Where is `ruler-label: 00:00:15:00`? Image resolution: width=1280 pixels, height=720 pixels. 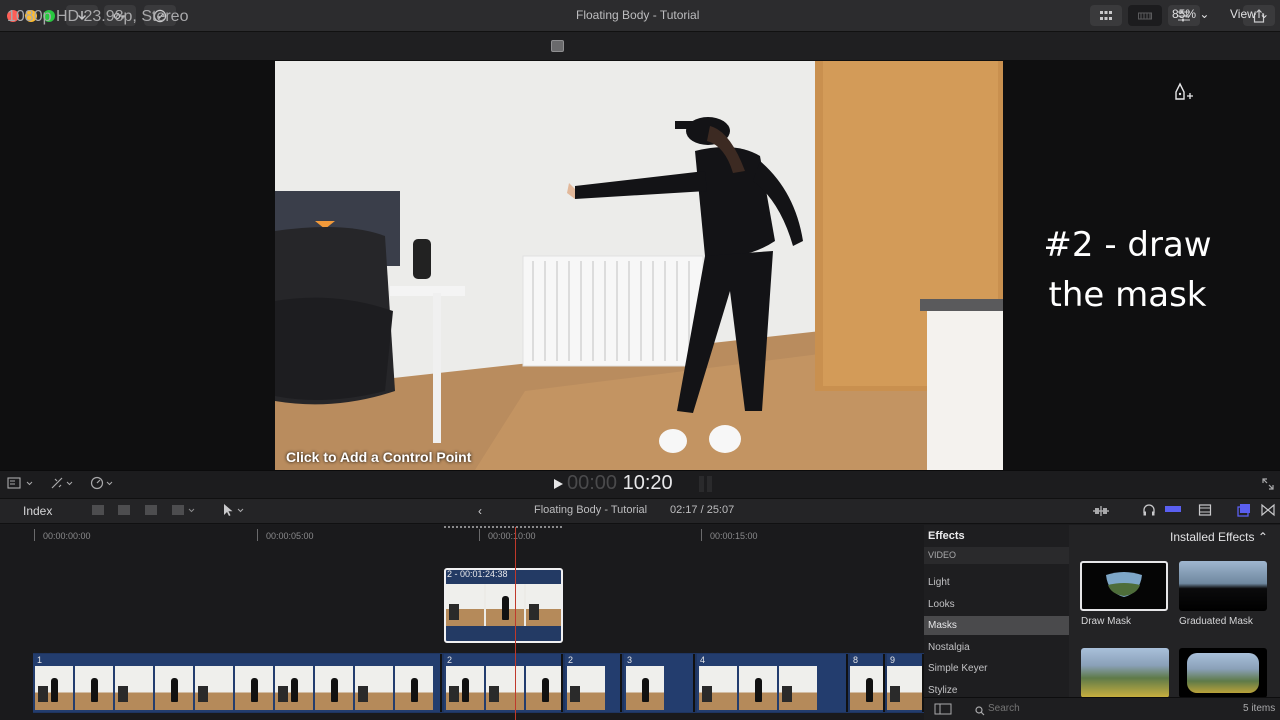 ruler-label: 00:00:15:00 is located at coordinates (734, 536).